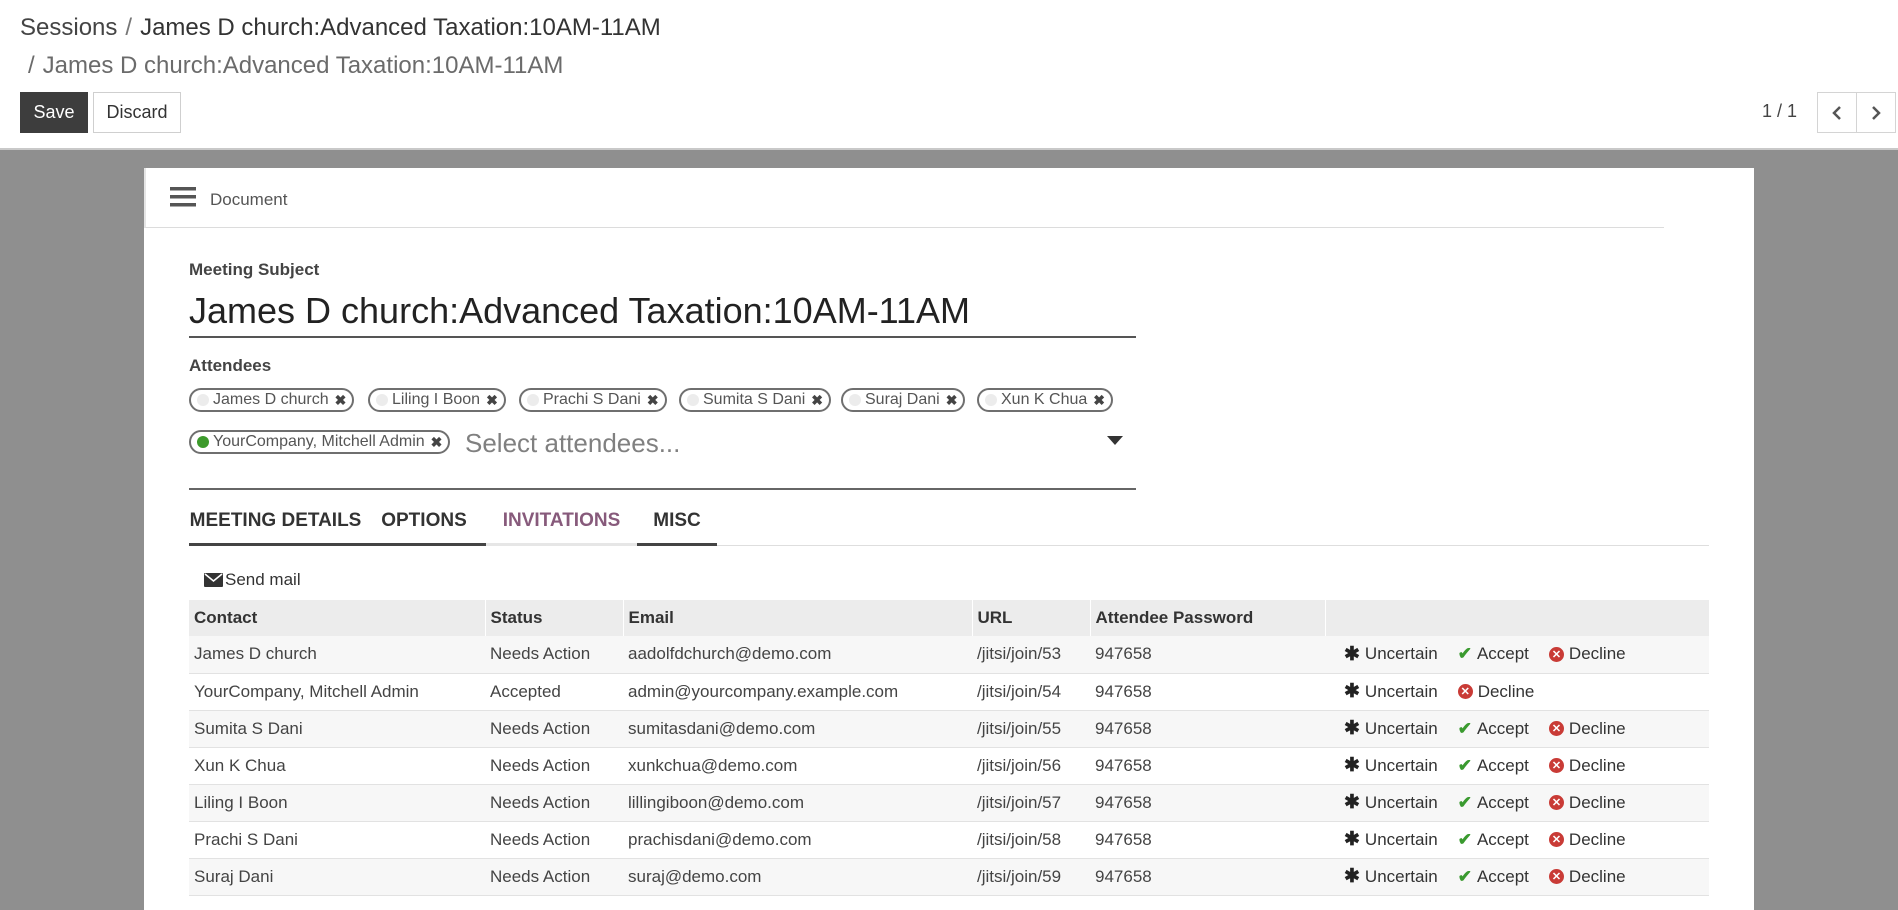  What do you see at coordinates (272, 400) in the screenshot?
I see `attendee-tag: James D church ✖` at bounding box center [272, 400].